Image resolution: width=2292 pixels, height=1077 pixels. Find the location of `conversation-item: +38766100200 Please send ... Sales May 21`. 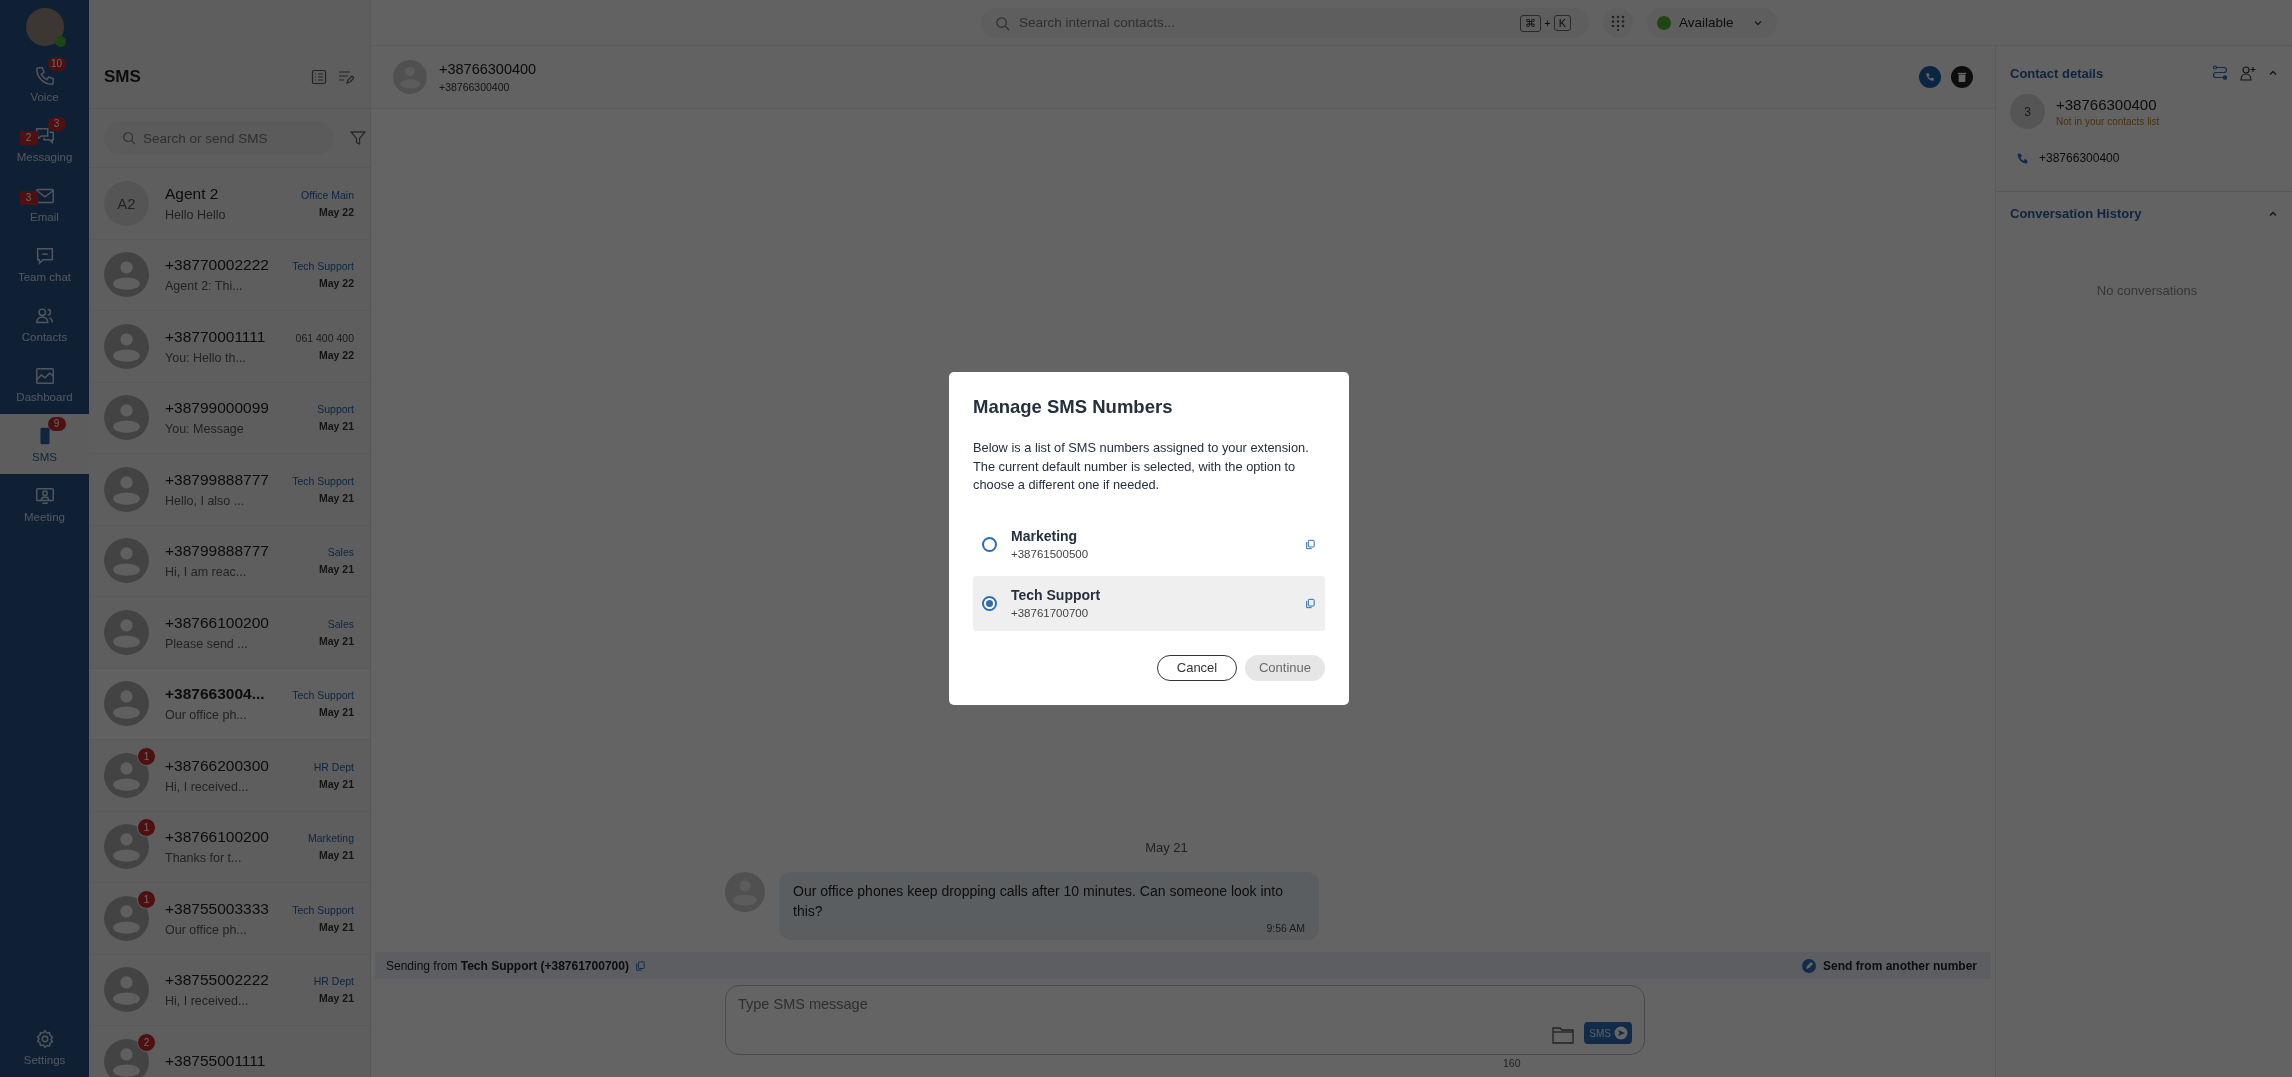

conversation-item: +38766100200 Please send ... Sales May 21 is located at coordinates (229, 633).